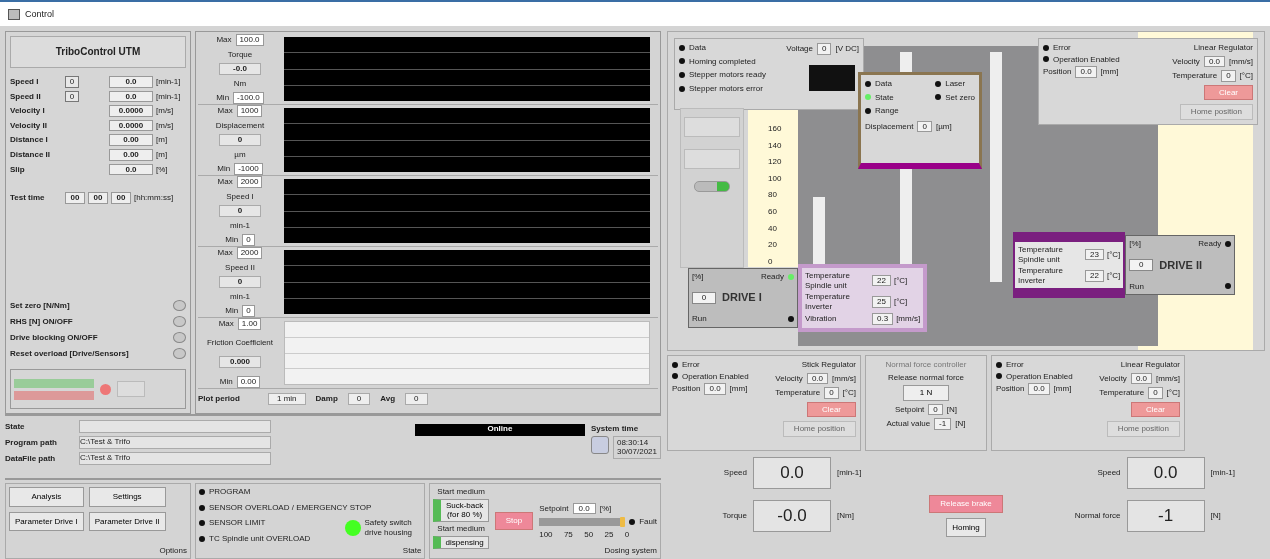 This screenshot has height=559, width=1270. Describe the element at coordinates (54, 337) in the screenshot. I see `switch-label: Drive blocking ON/OFF` at that location.